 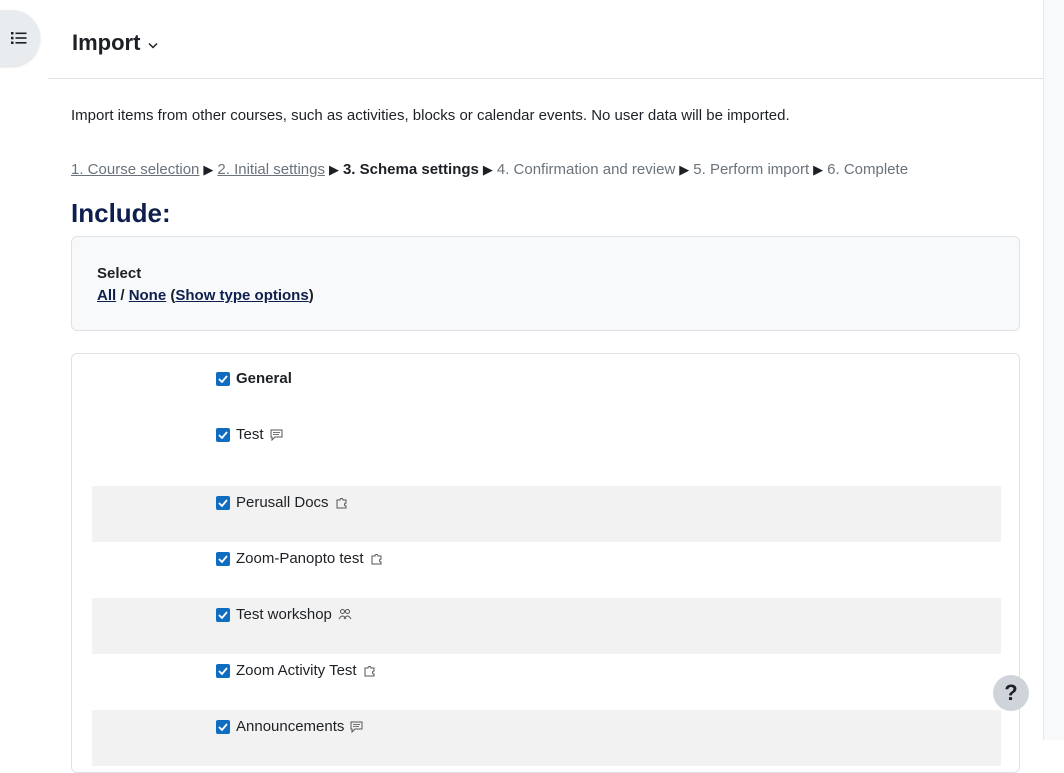 I want to click on select-label: Select, so click(x=119, y=273).